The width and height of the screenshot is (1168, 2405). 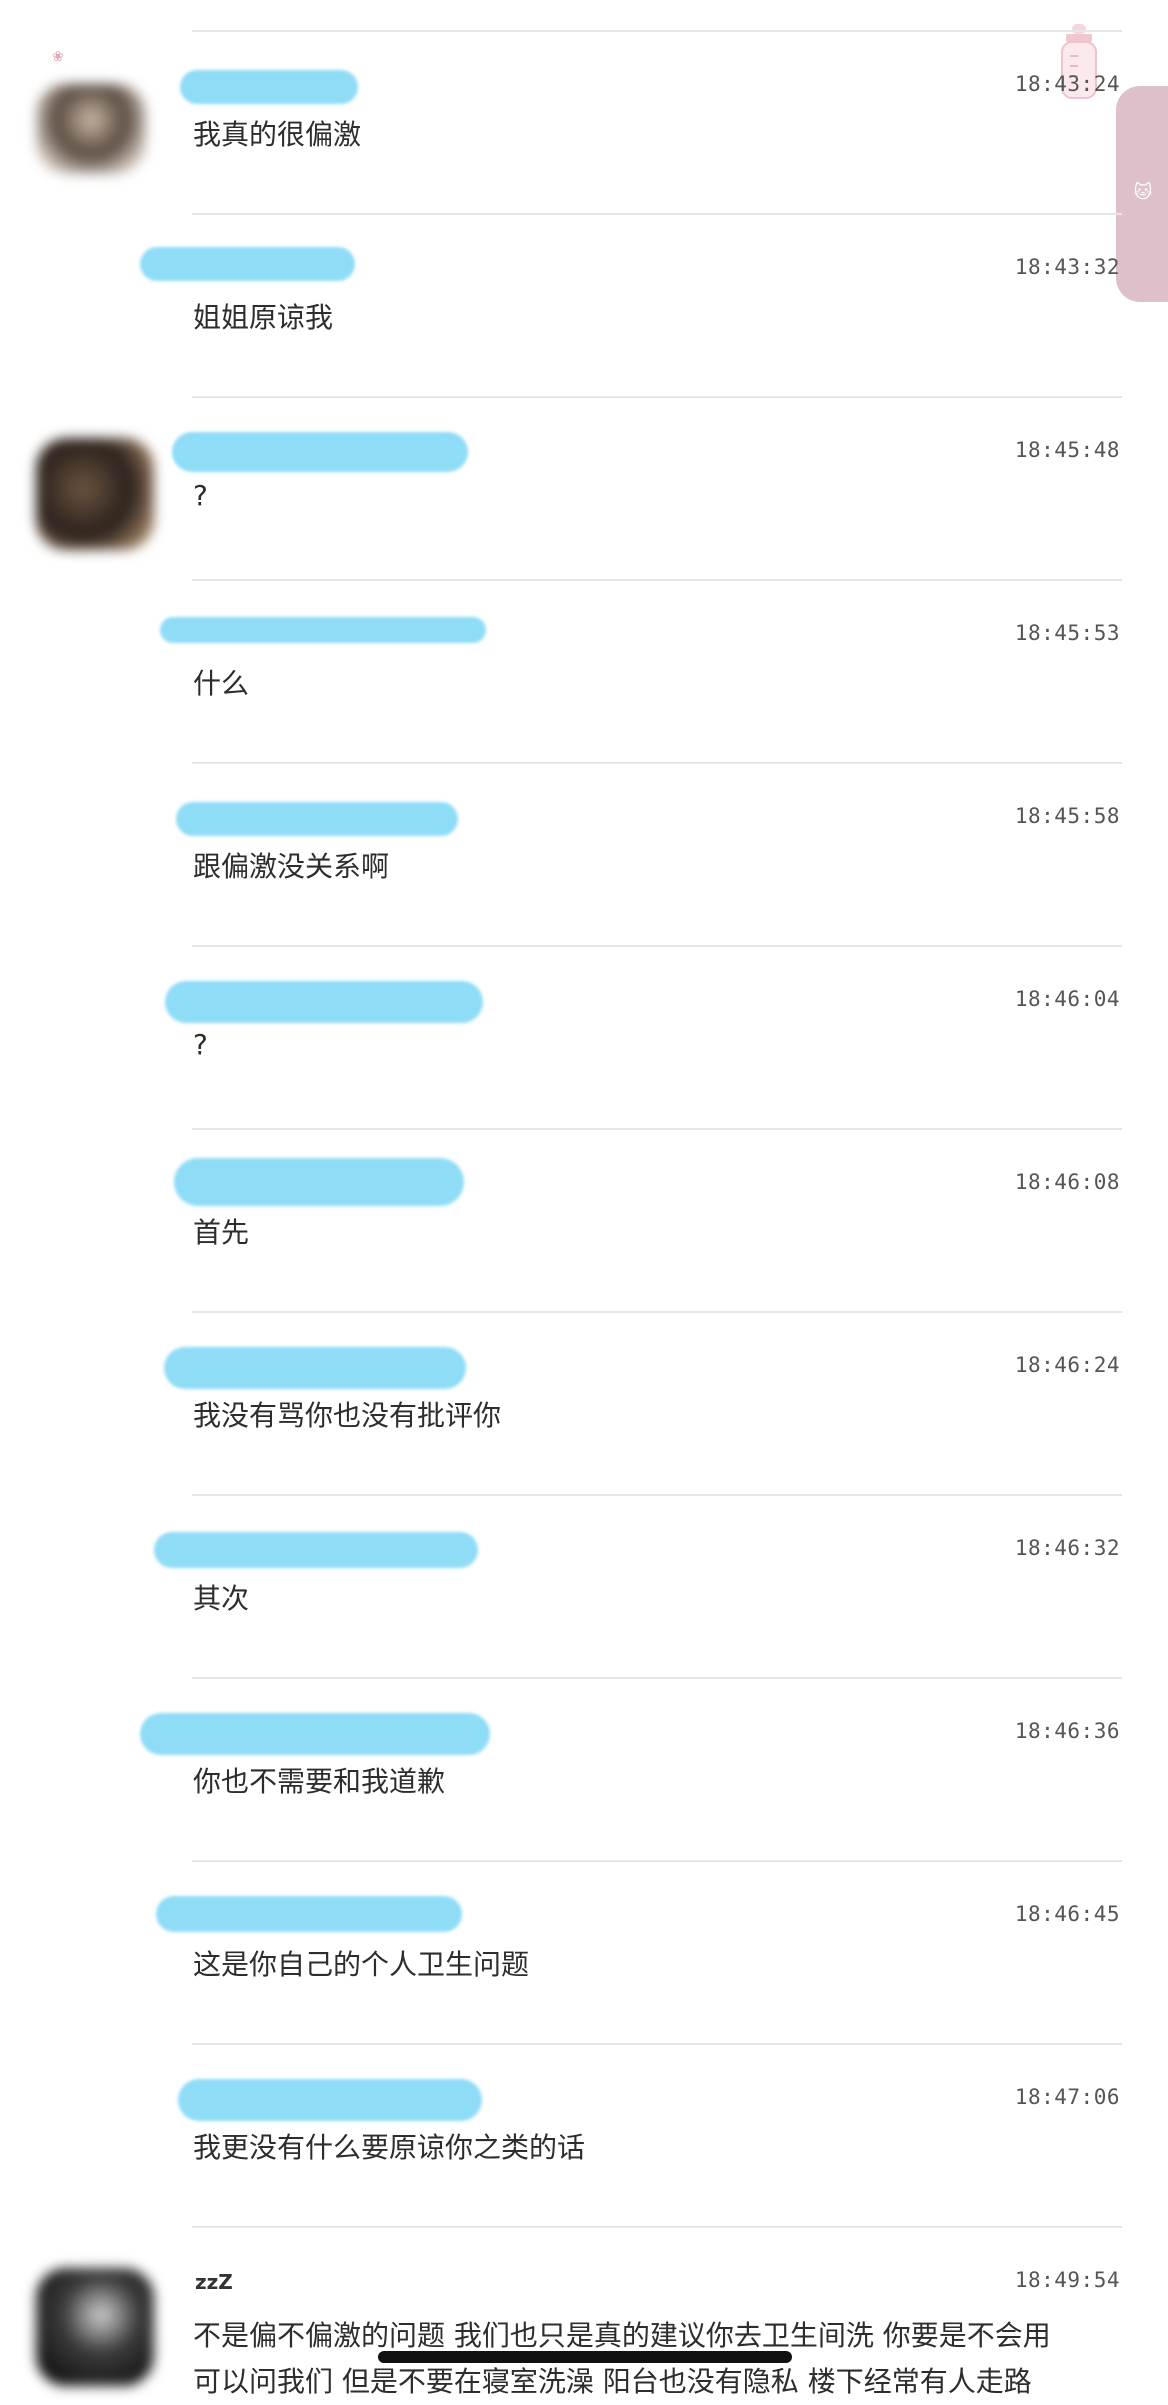 I want to click on message-text: 什么, so click(x=221, y=683).